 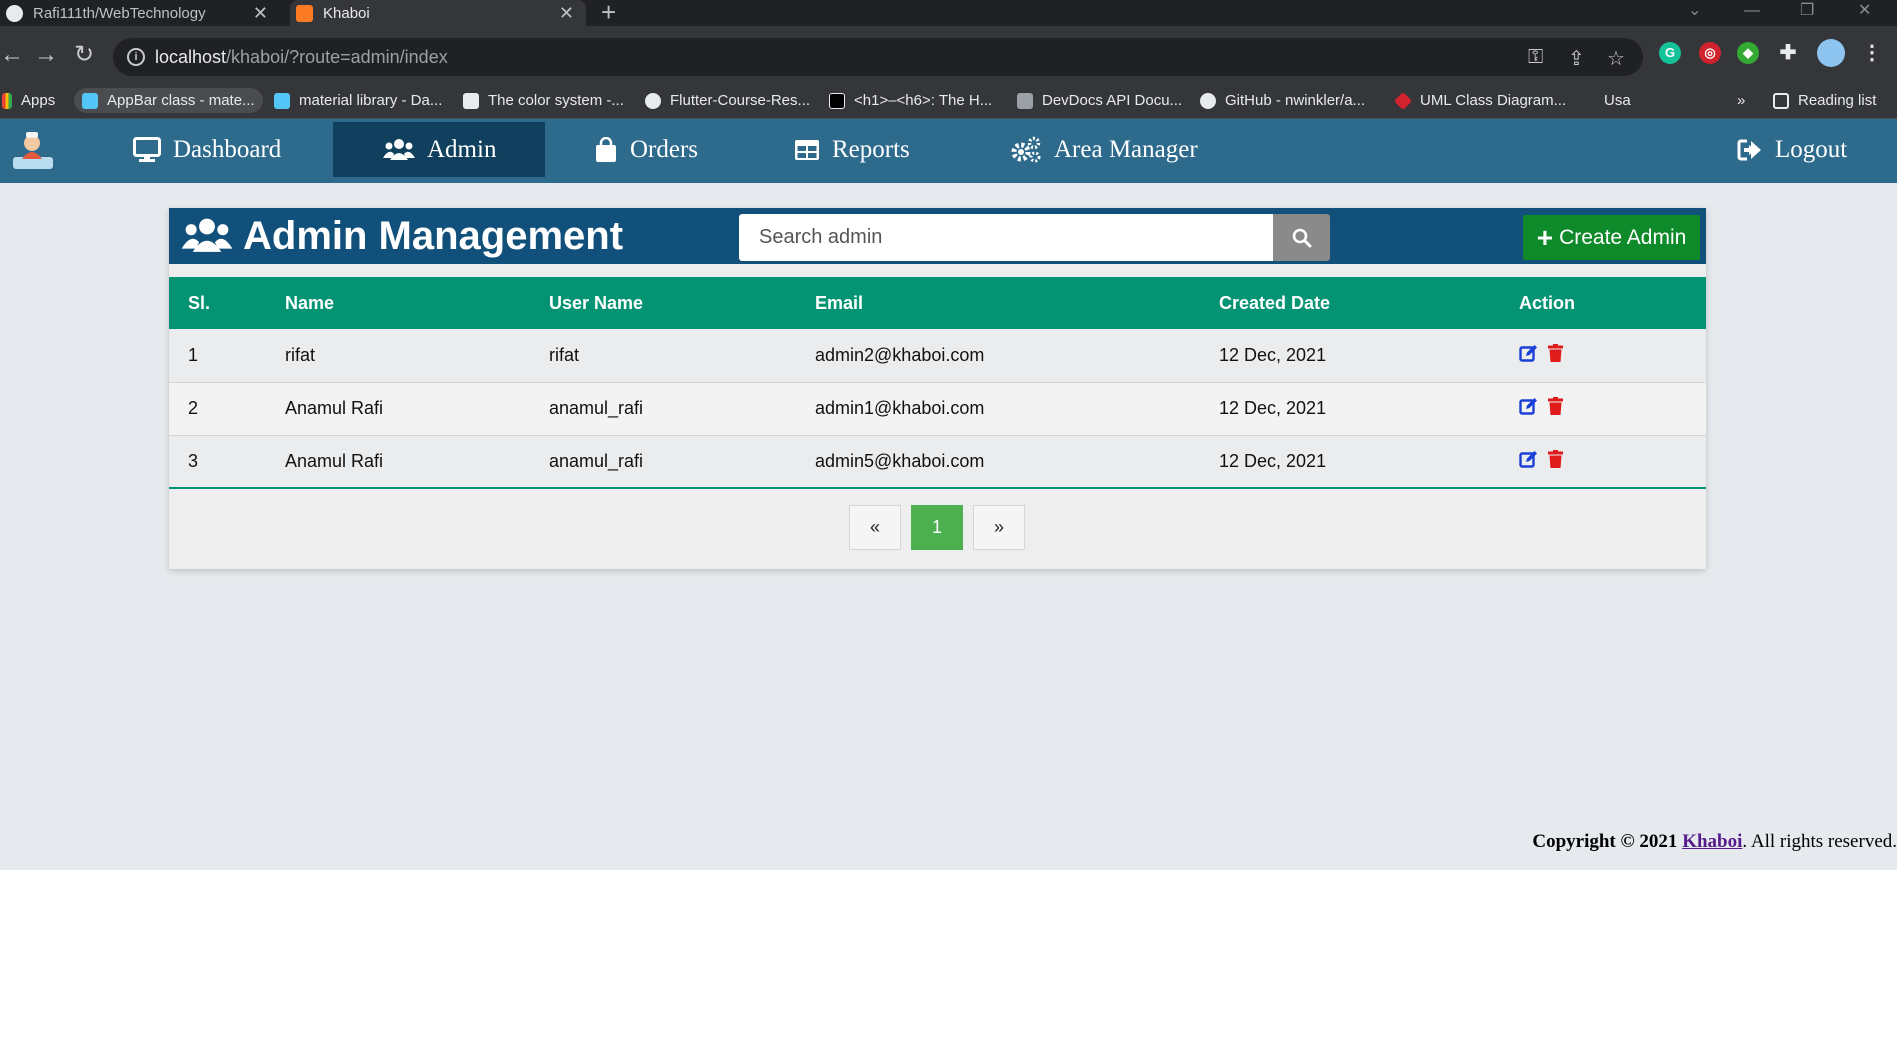 What do you see at coordinates (1026, 149) in the screenshot?
I see `cogs-icon` at bounding box center [1026, 149].